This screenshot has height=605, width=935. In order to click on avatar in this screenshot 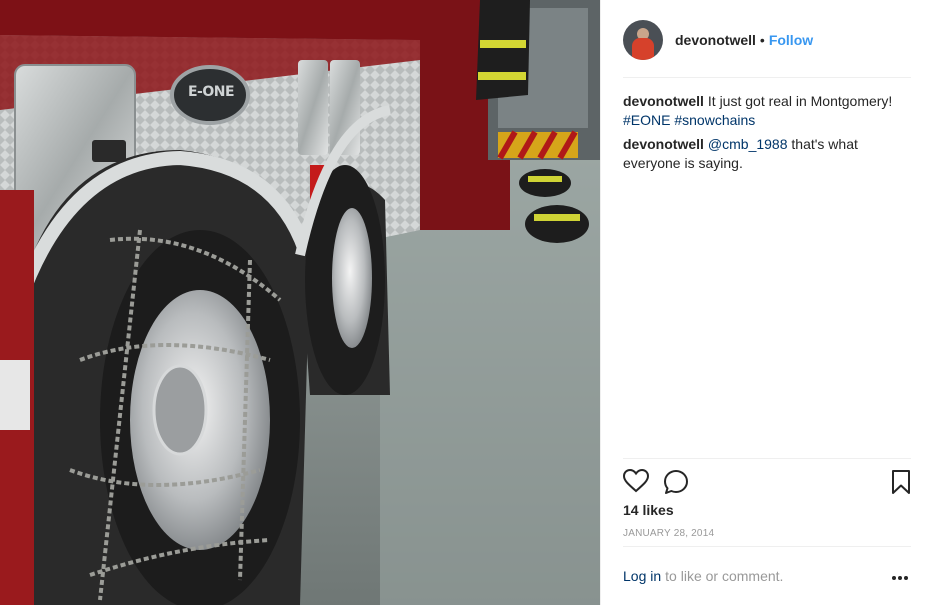, I will do `click(643, 39)`.